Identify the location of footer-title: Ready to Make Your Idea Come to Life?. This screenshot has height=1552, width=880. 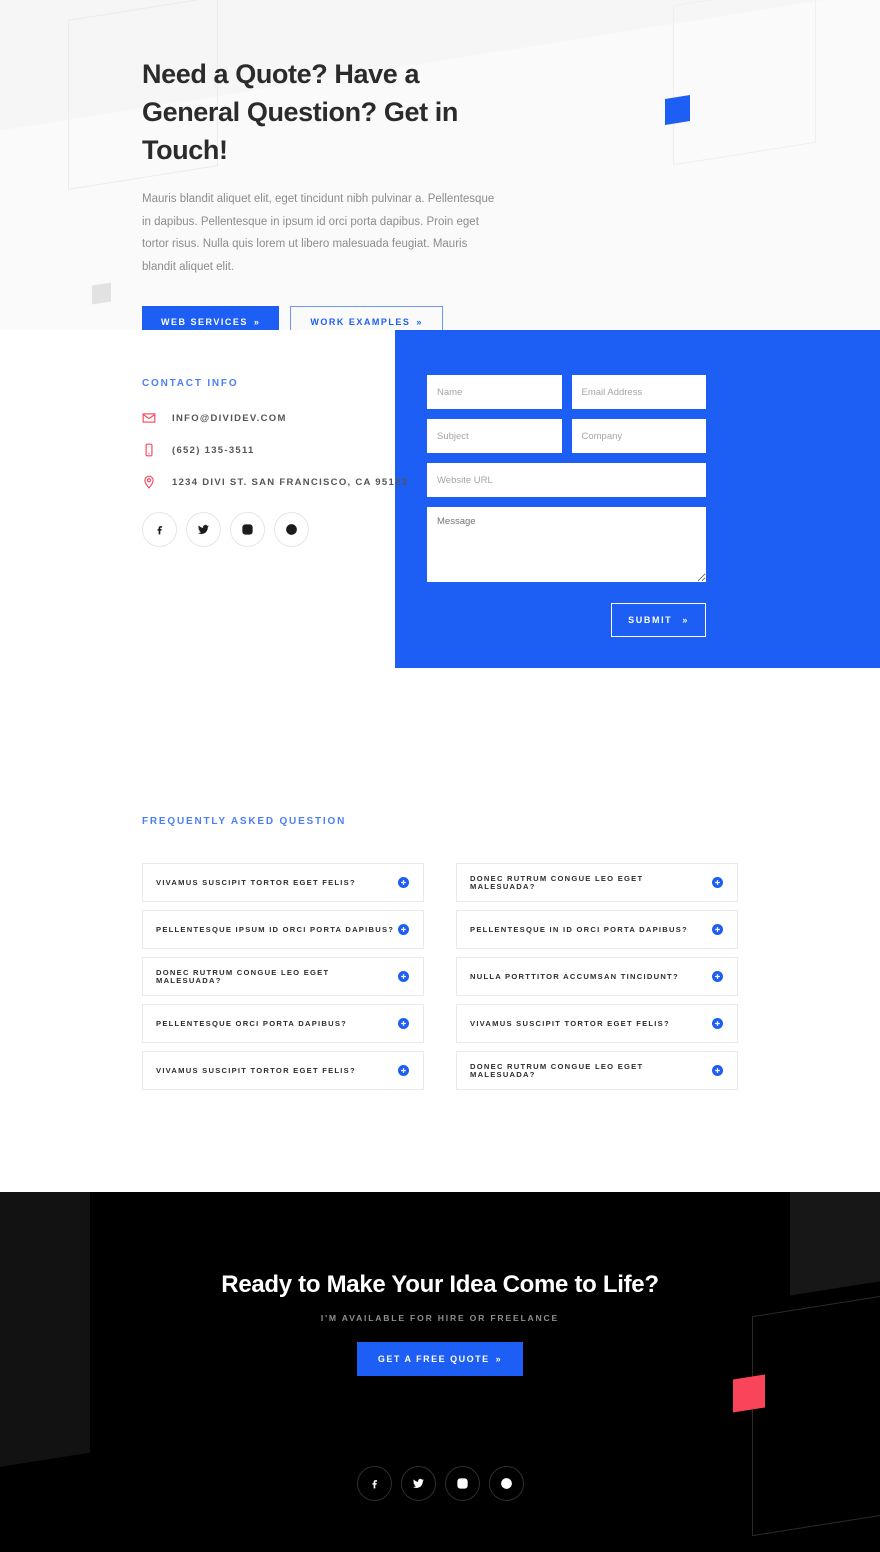
(440, 1284).